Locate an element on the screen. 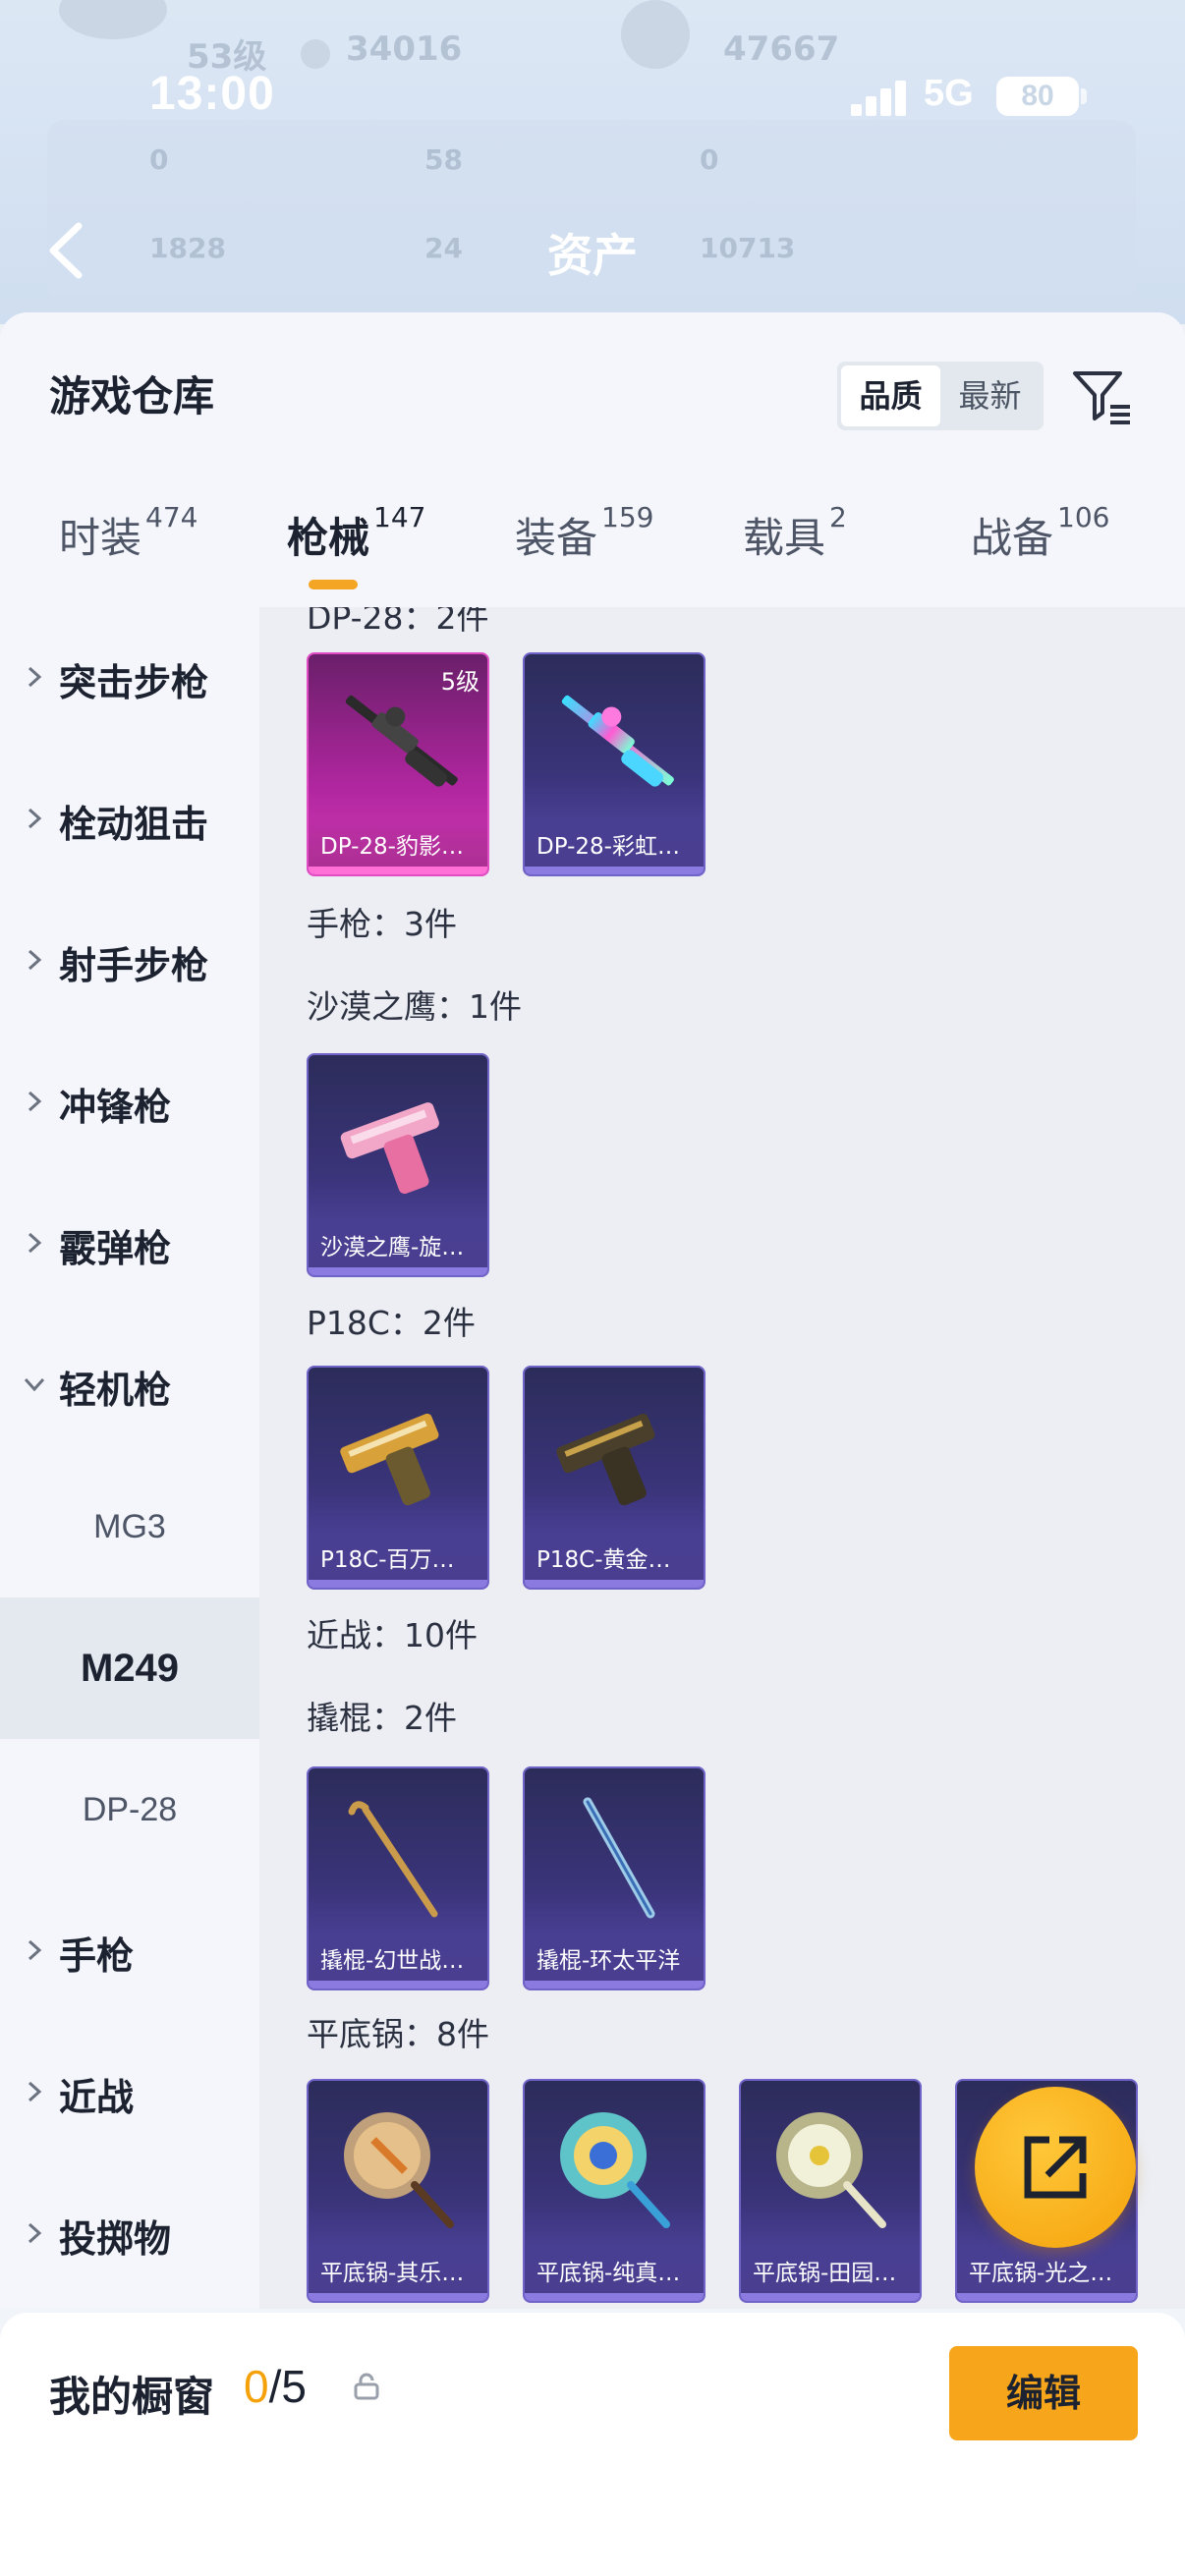 The height and width of the screenshot is (2576, 1185). sidebar-sub-dp28: DP-28 is located at coordinates (130, 1809).